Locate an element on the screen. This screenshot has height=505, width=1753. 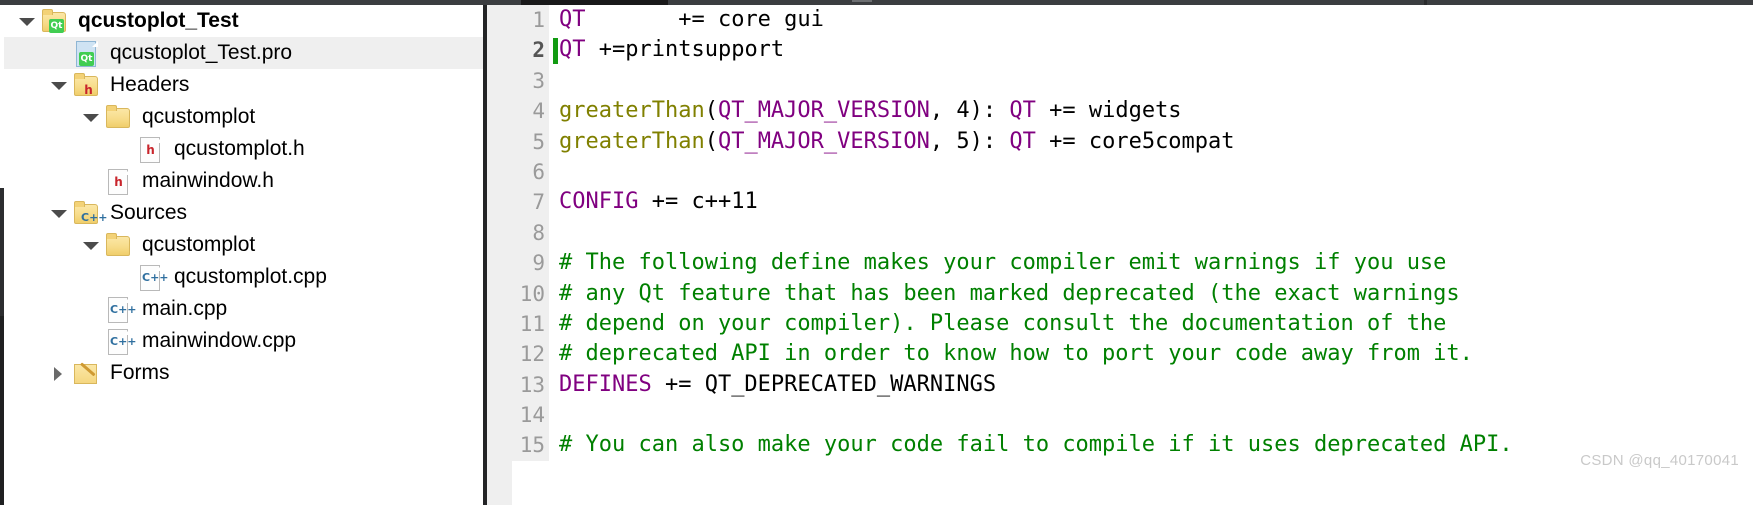
tree-item-qcustoplot-test-pro: Qt qcustoplot_Test.pro is located at coordinates (243, 53).